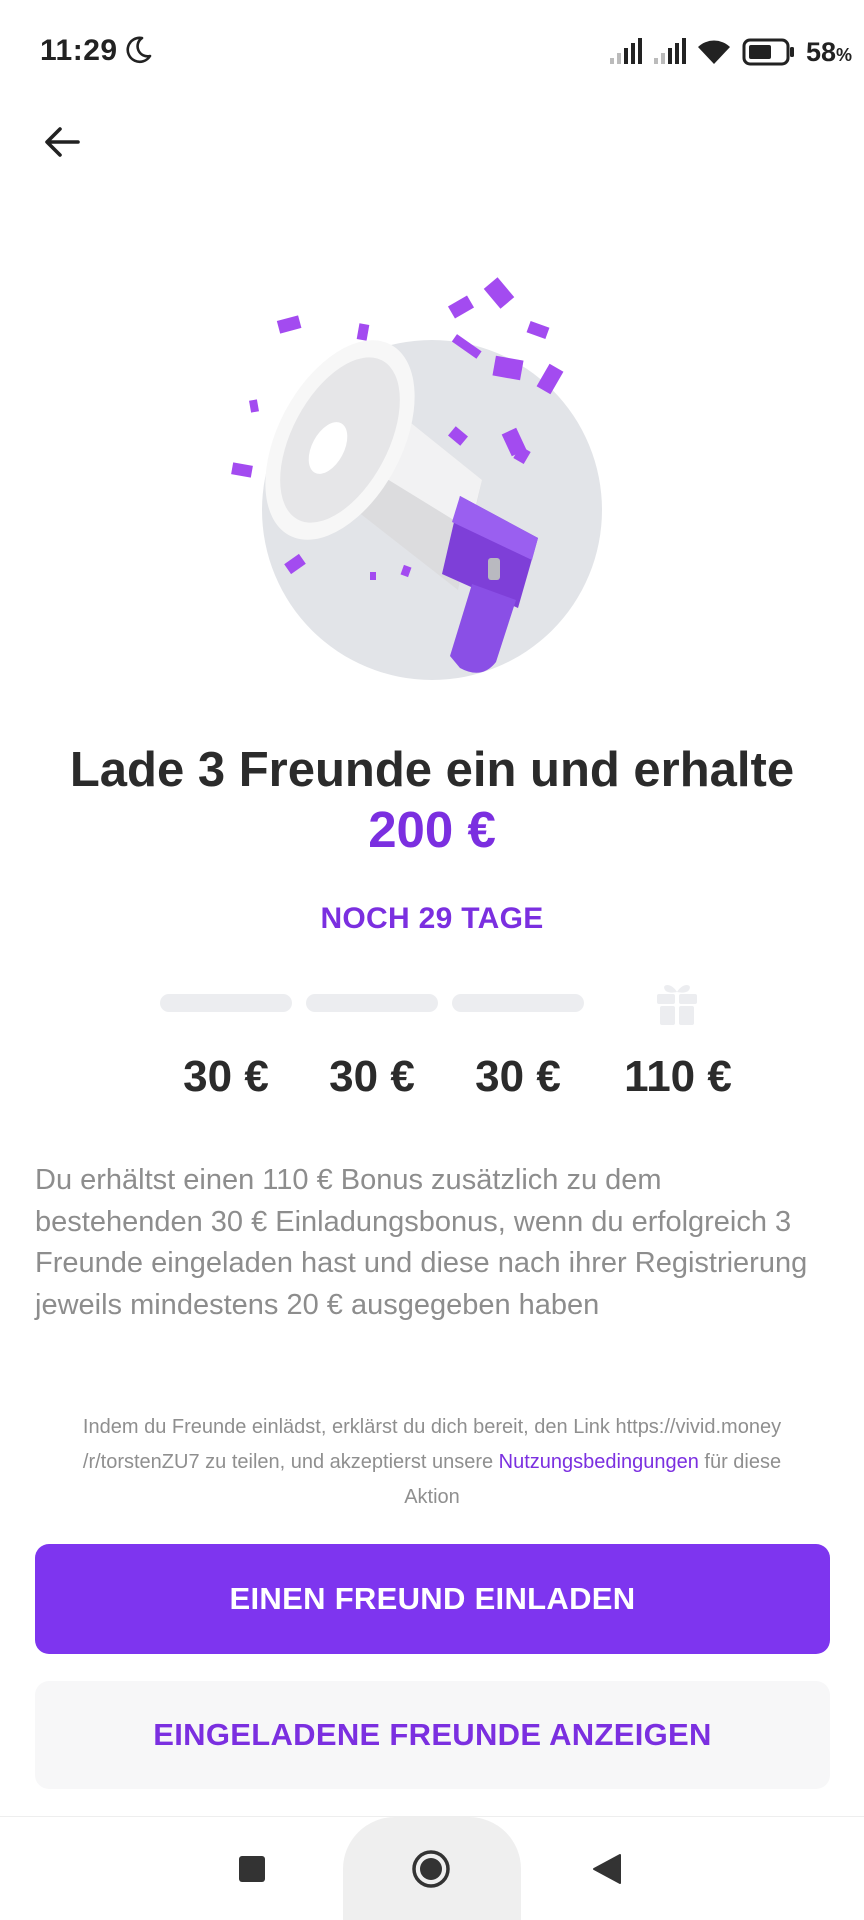 This screenshot has width=864, height=1920. I want to click on headline: Lade 3 Freunde ein und erhalte, so click(432, 770).